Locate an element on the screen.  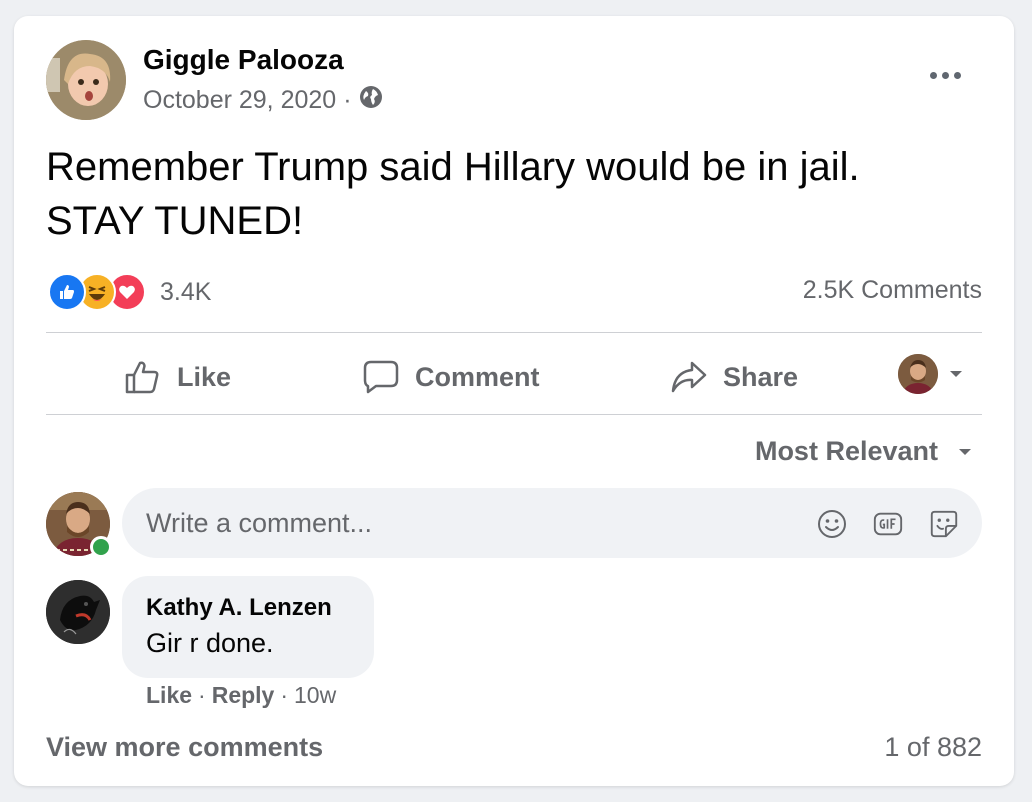
comment-actions: Like · Reply · 10w is located at coordinates (241, 695).